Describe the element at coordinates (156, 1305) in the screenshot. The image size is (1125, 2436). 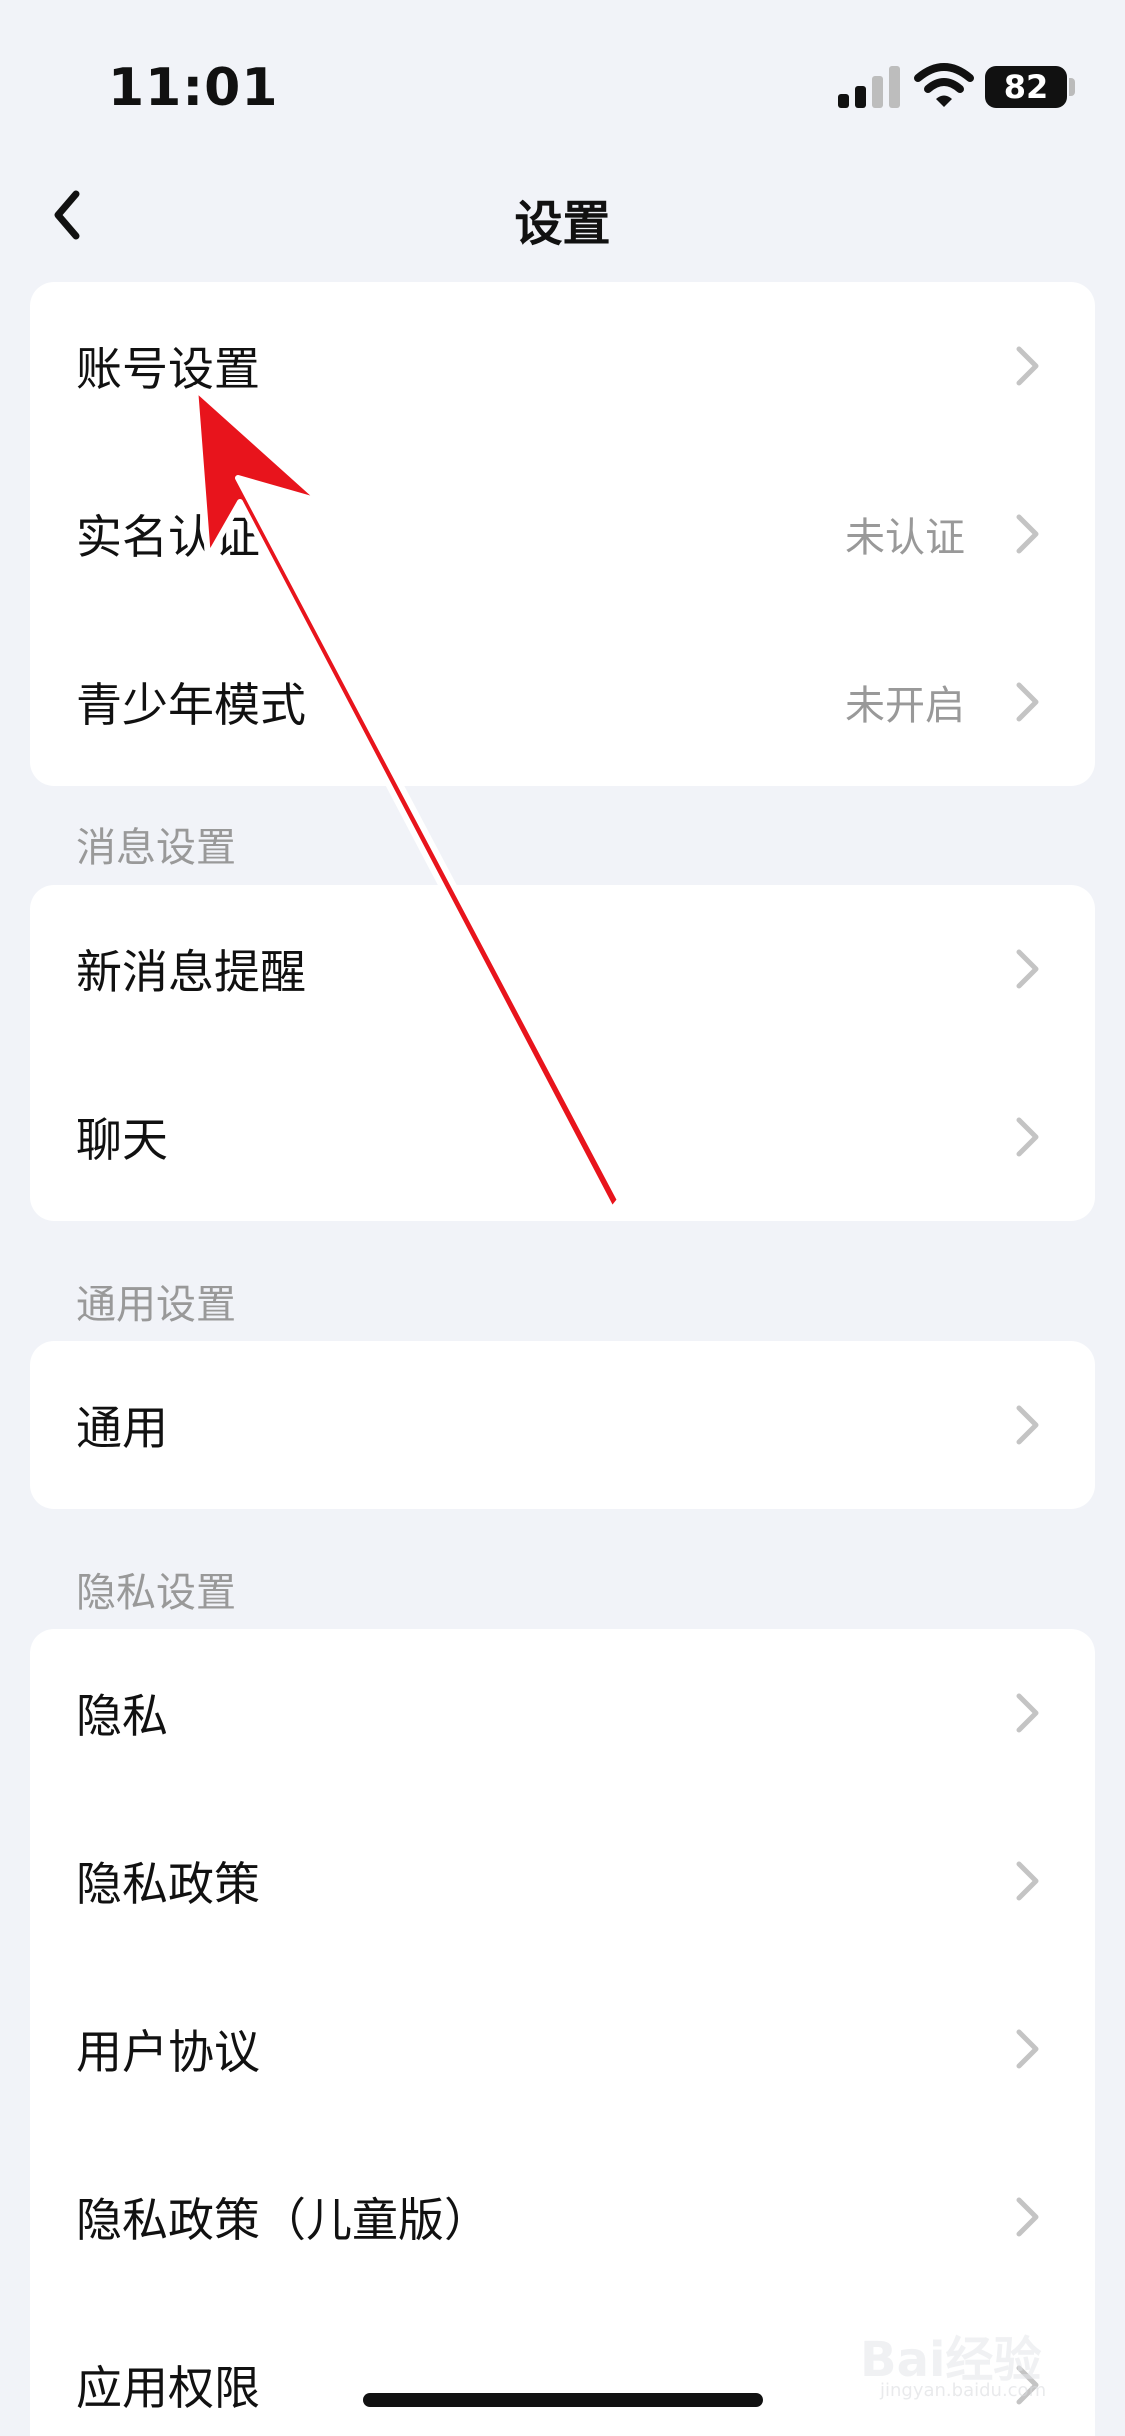
I see `section-header-general: 通用设置` at that location.